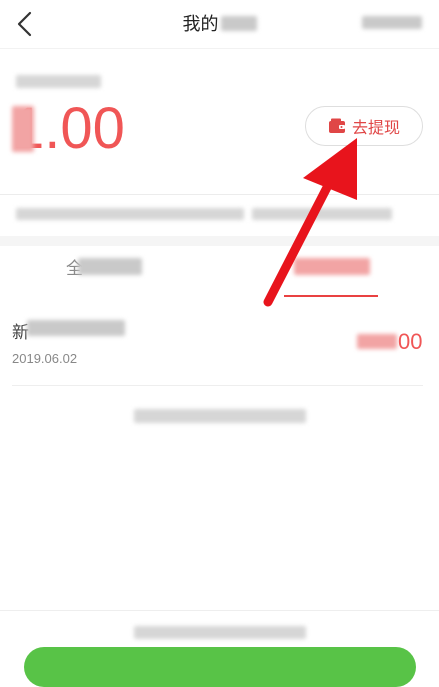 The image size is (439, 687). I want to click on bottom-action-button, so click(220, 667).